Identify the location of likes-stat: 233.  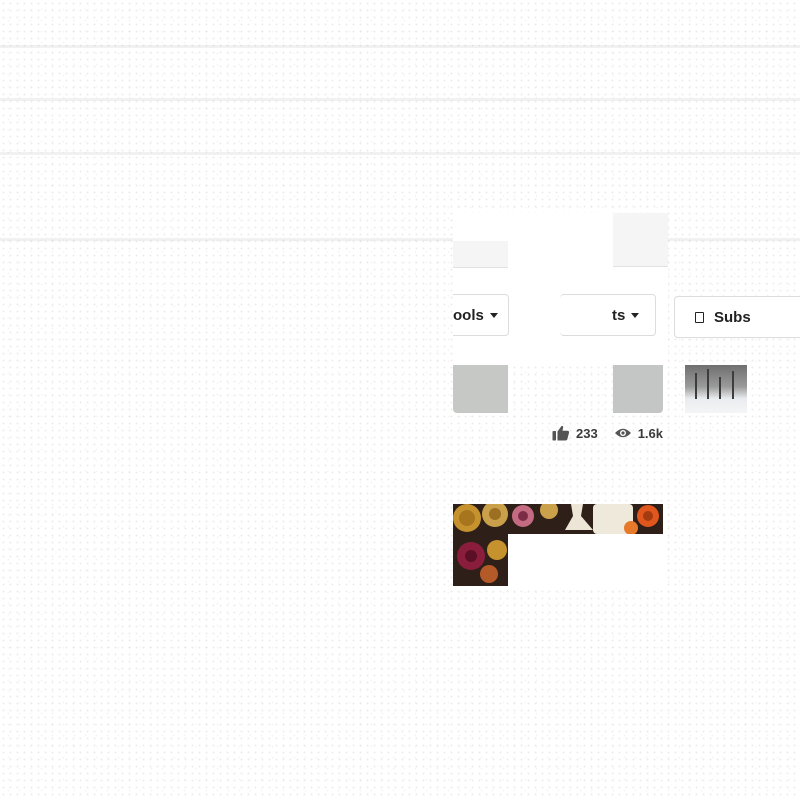
(575, 433).